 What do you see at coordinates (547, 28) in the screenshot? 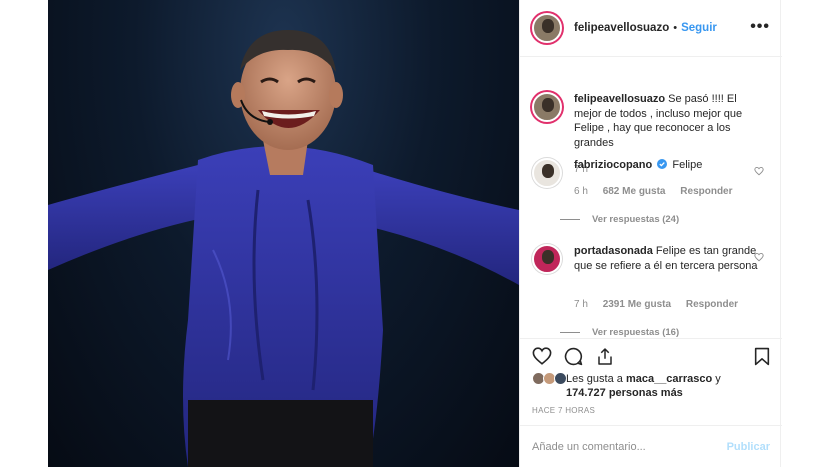
I see `author-avatar` at bounding box center [547, 28].